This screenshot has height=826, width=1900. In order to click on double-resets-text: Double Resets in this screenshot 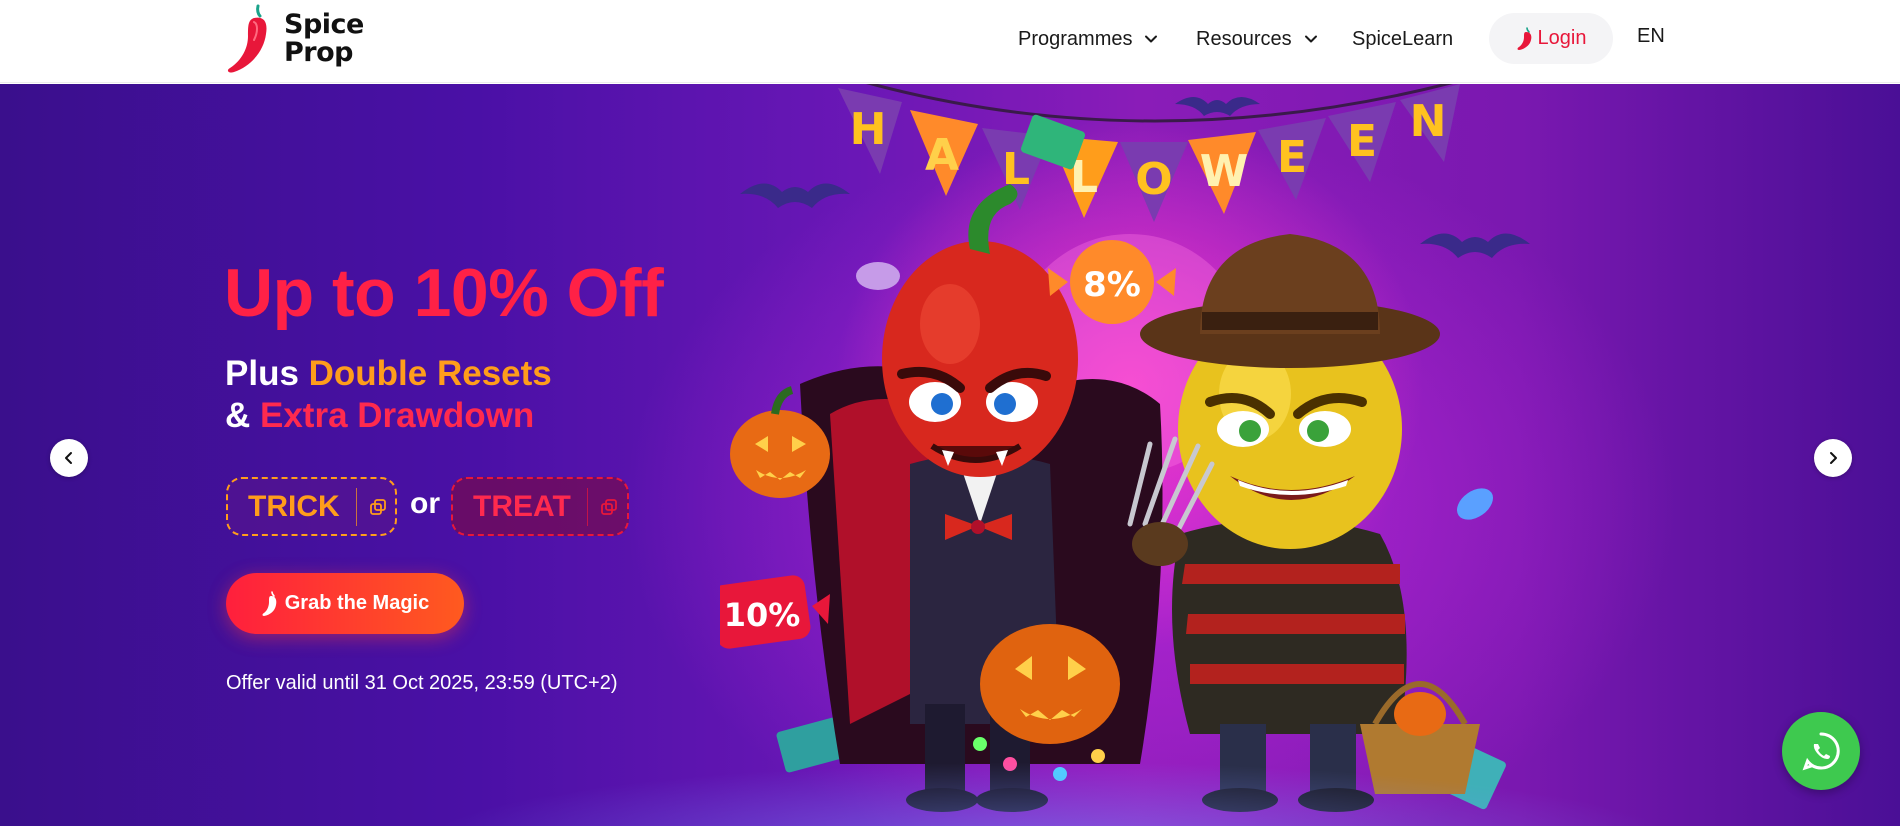, I will do `click(430, 373)`.